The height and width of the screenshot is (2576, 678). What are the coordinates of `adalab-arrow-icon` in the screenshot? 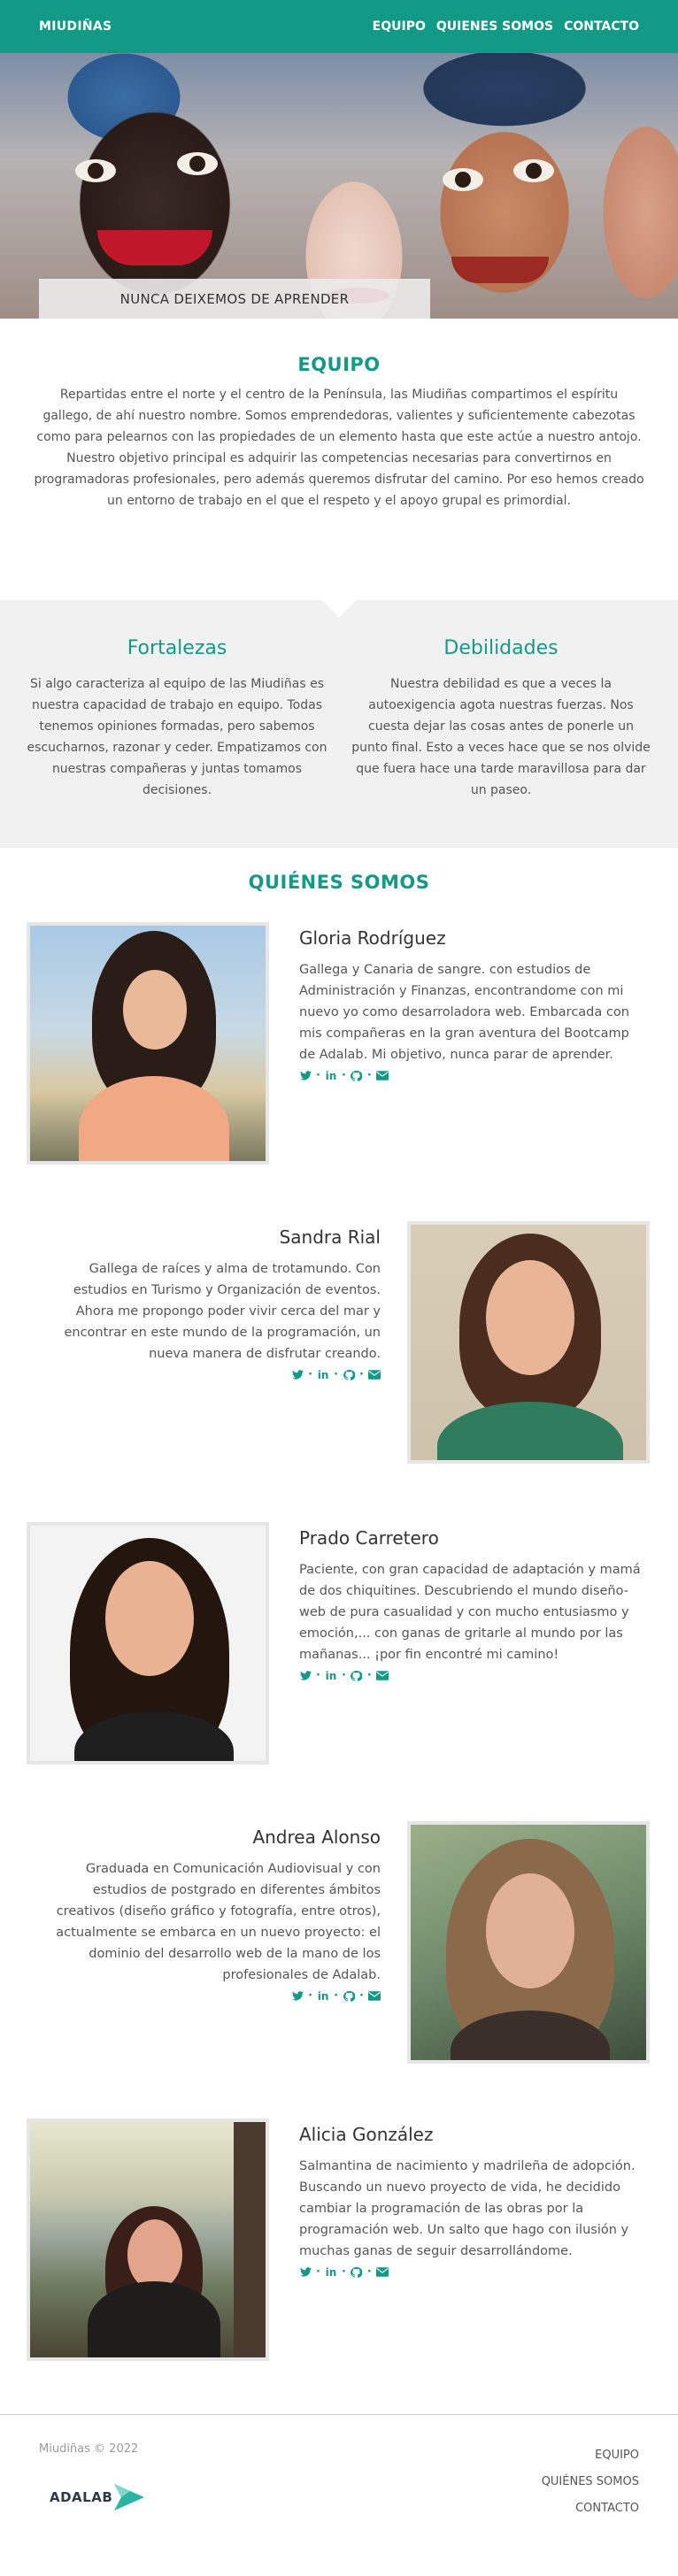 It's located at (129, 2497).